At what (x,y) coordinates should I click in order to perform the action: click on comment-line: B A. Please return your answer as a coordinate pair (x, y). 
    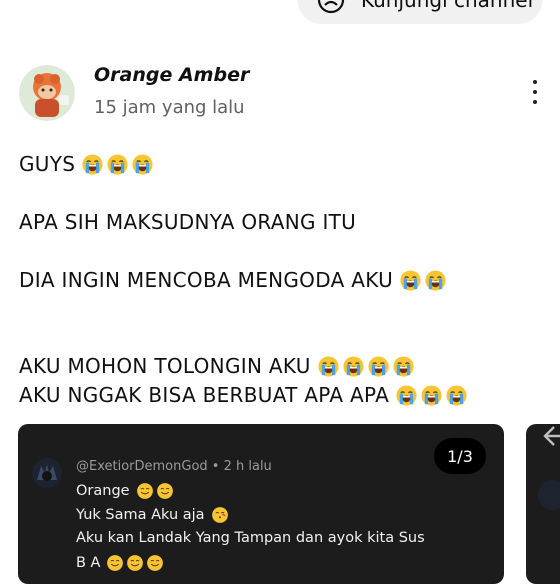
    Looking at the image, I should click on (120, 563).